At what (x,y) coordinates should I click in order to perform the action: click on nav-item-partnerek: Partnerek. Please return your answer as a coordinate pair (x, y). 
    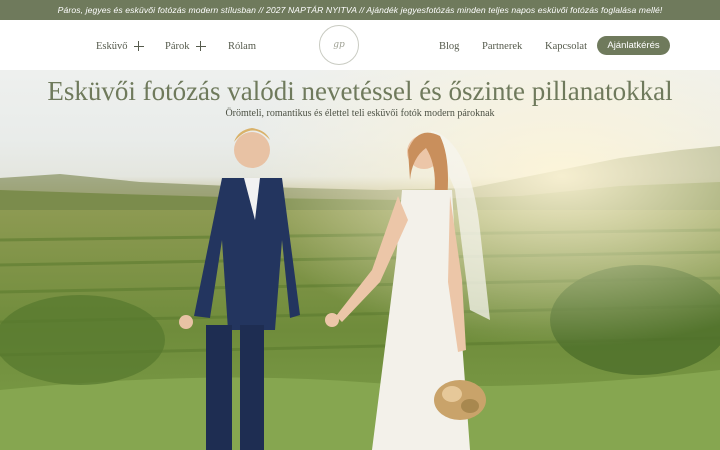
    Looking at the image, I should click on (502, 46).